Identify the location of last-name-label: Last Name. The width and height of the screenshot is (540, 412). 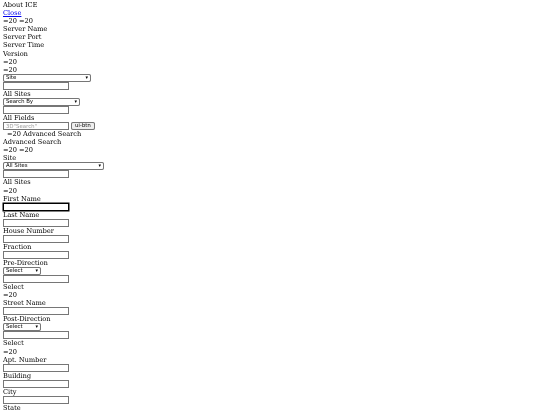
(21, 214).